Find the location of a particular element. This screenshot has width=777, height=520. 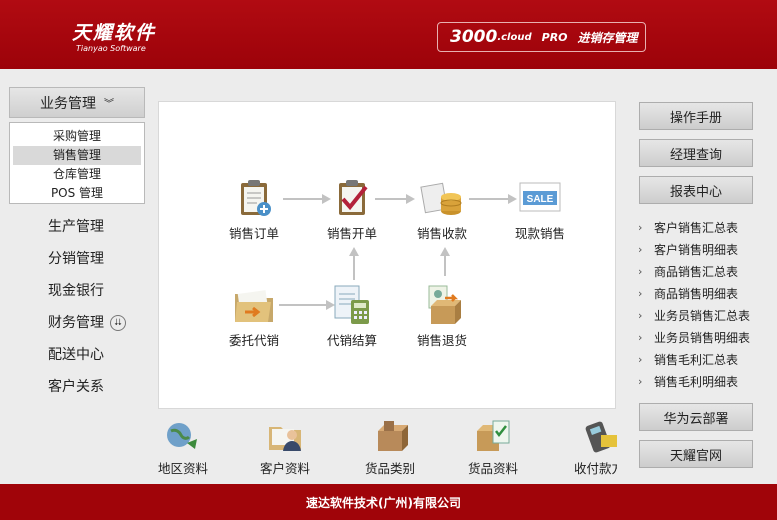

report-label: 销售毛利汇总表 is located at coordinates (696, 359).